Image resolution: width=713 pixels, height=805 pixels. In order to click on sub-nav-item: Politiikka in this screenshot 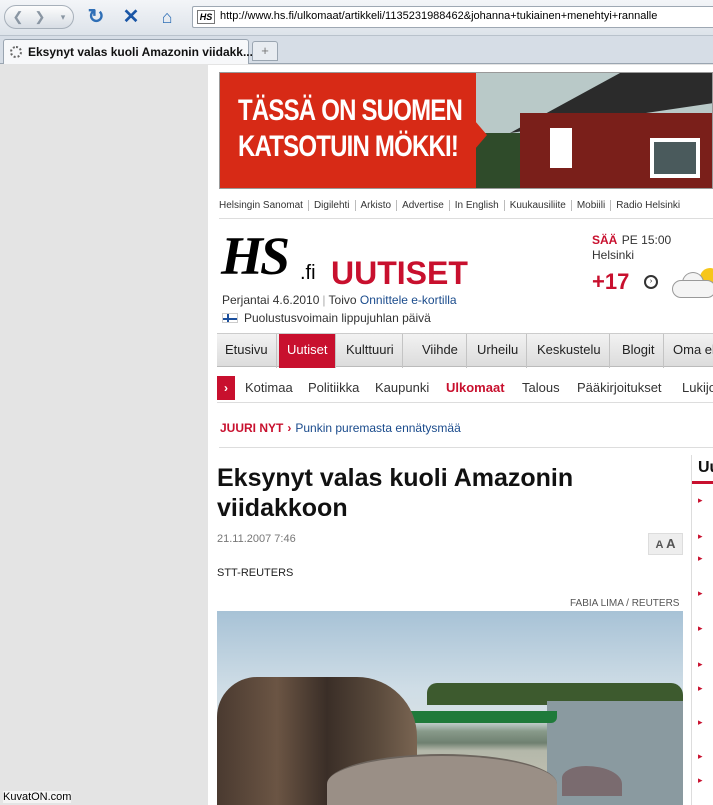, I will do `click(333, 387)`.